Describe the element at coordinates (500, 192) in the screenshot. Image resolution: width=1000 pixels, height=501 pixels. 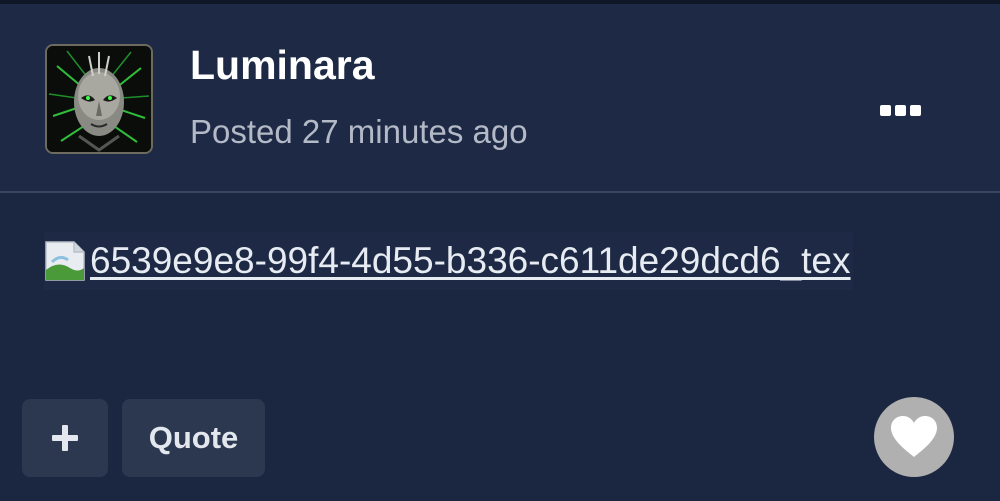
I see `header-divider` at that location.